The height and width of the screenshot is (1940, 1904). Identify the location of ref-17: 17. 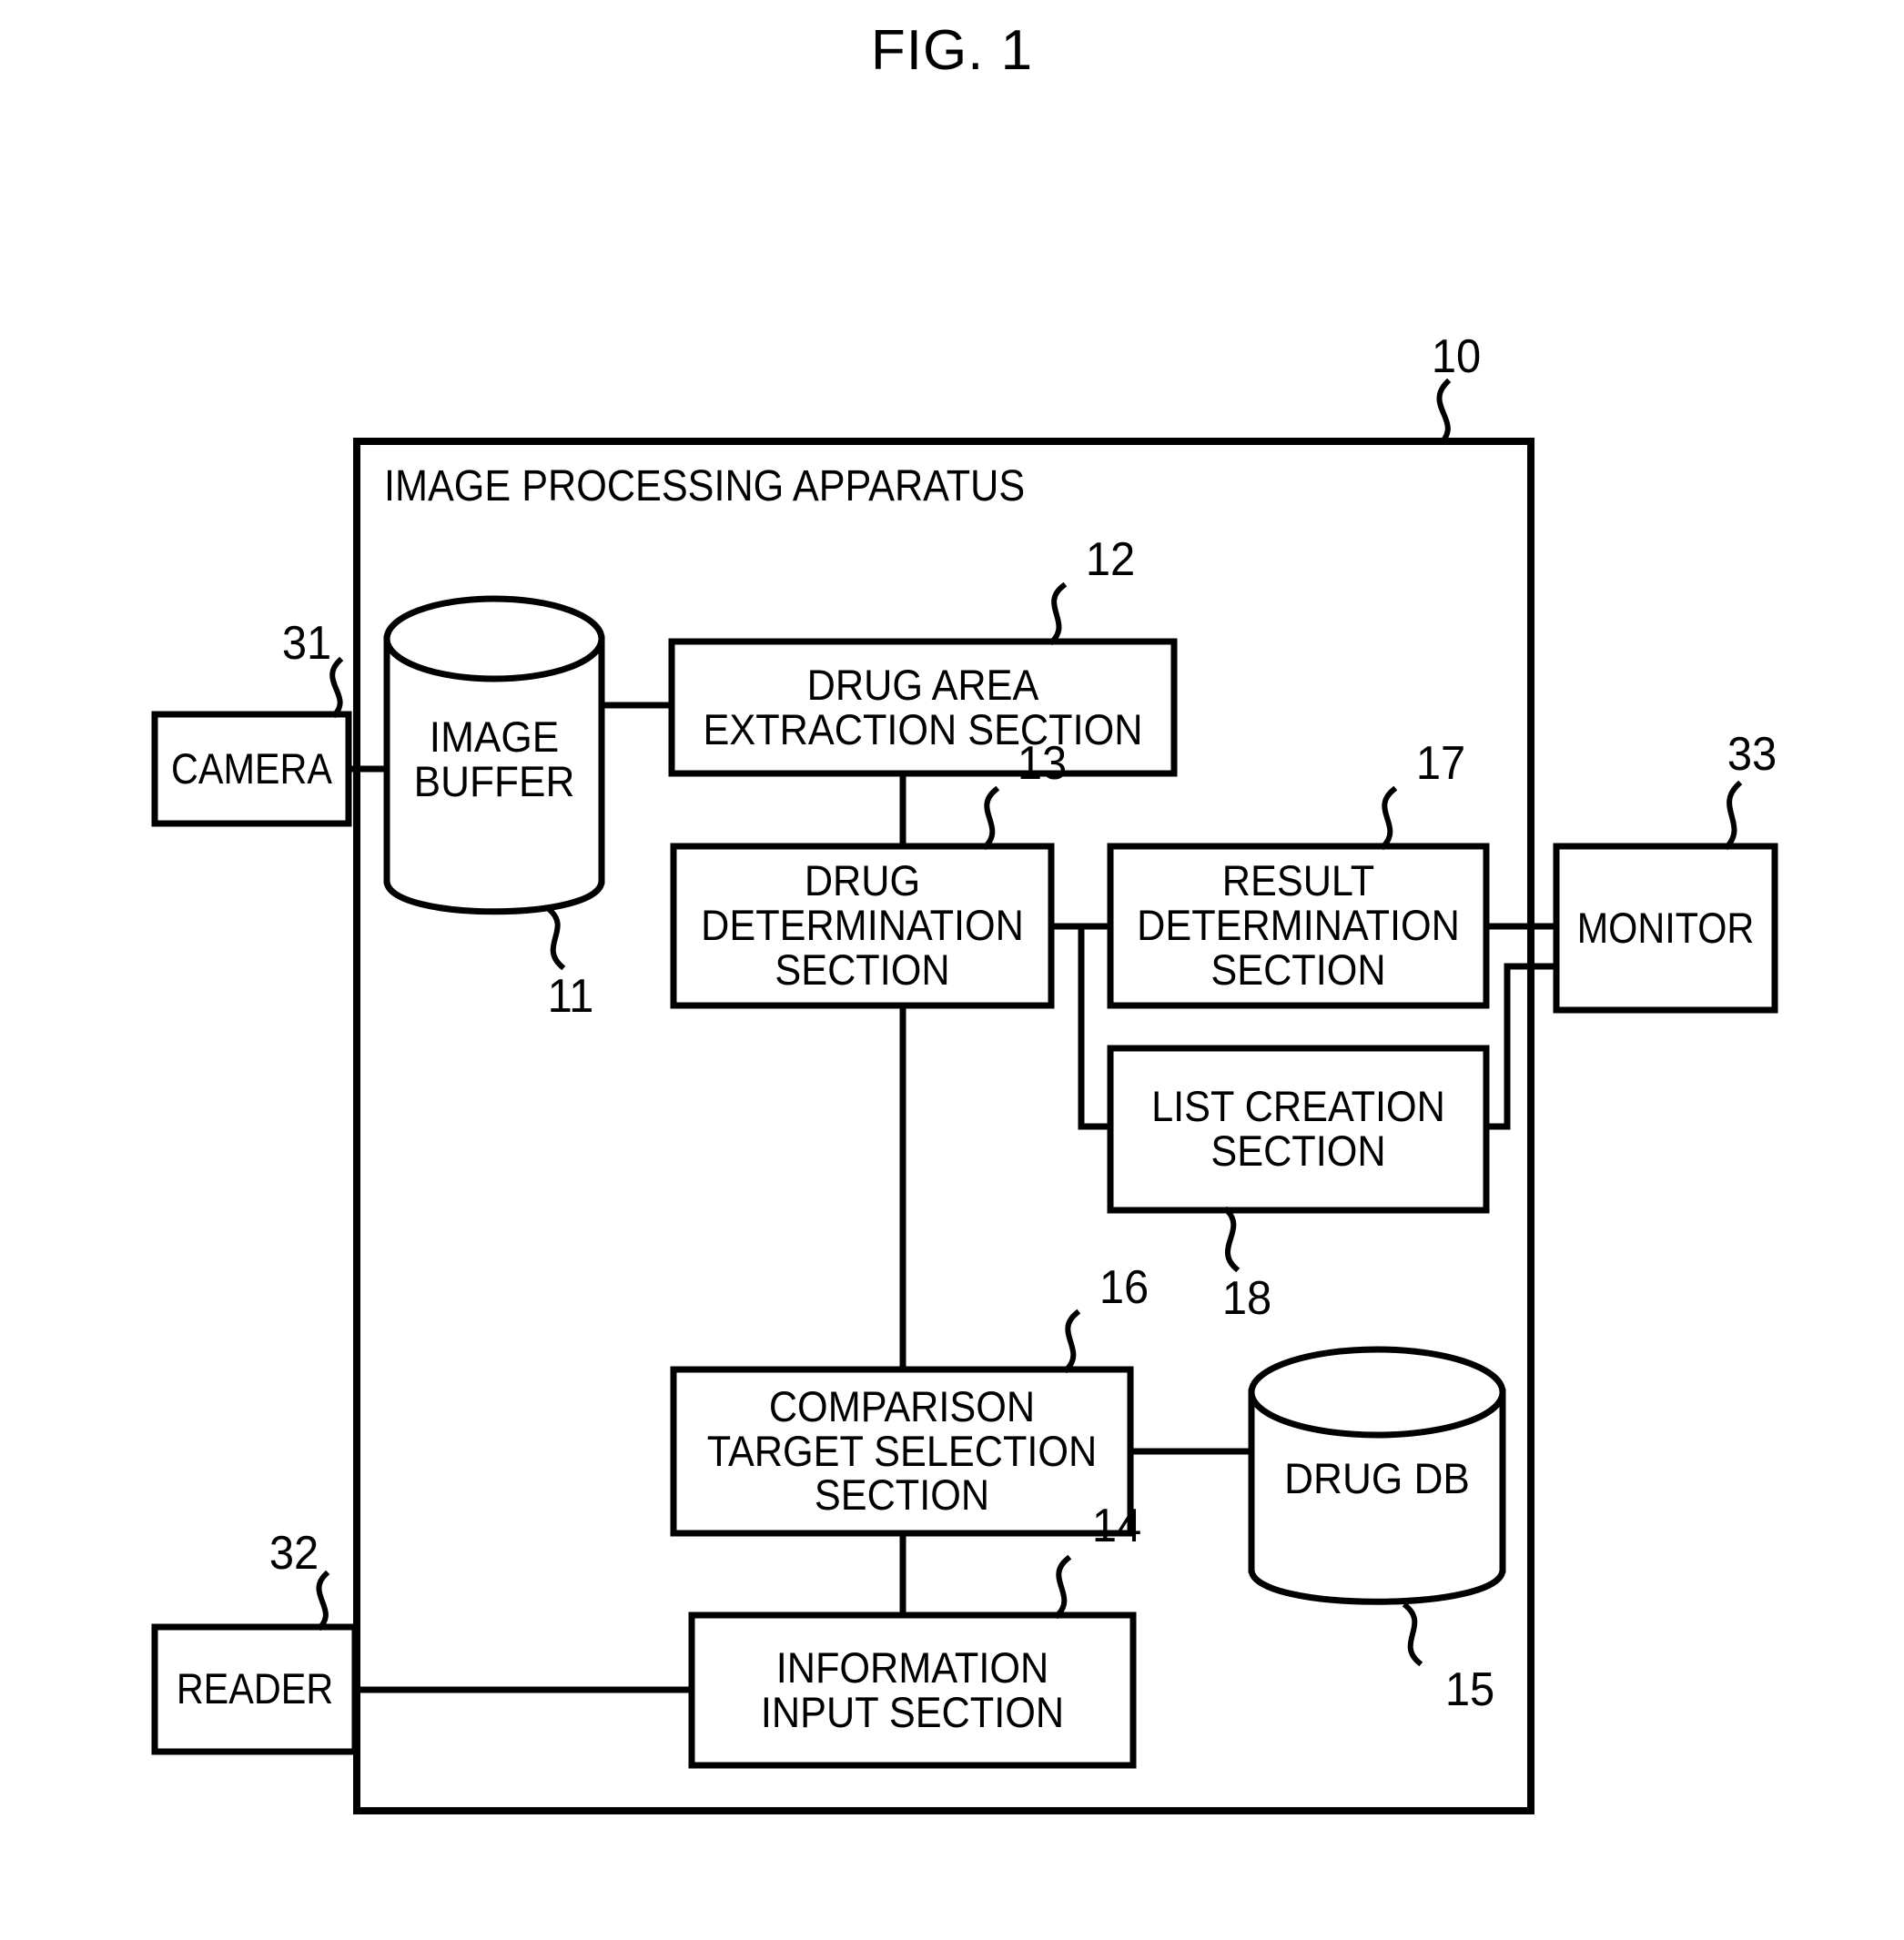
(1441, 764).